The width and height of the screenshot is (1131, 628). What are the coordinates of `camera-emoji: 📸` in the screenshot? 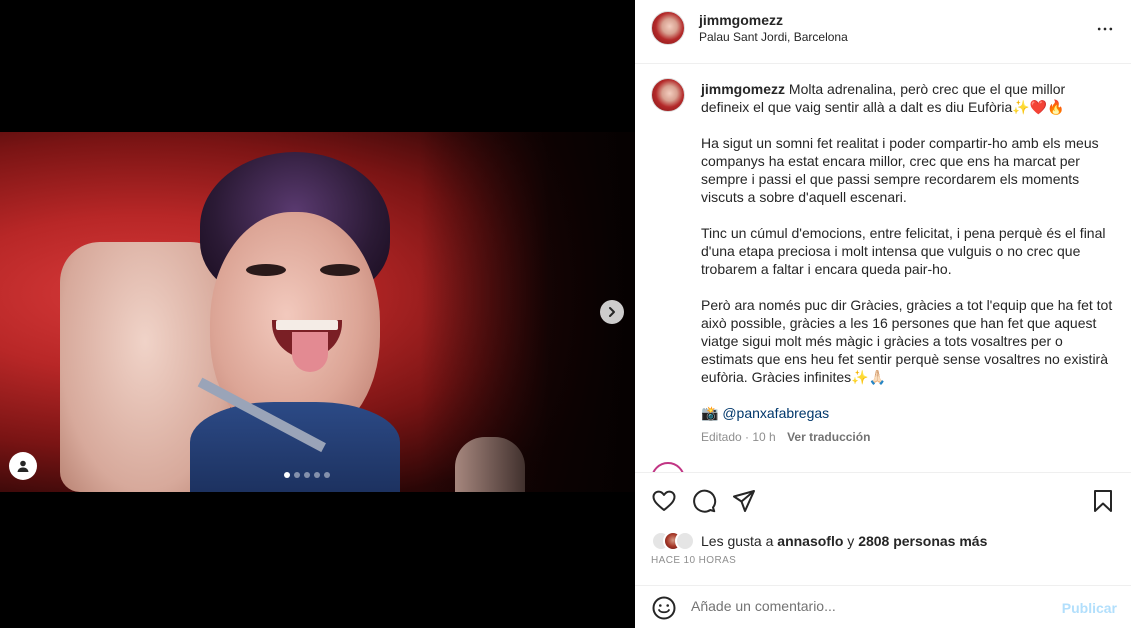 It's located at (710, 413).